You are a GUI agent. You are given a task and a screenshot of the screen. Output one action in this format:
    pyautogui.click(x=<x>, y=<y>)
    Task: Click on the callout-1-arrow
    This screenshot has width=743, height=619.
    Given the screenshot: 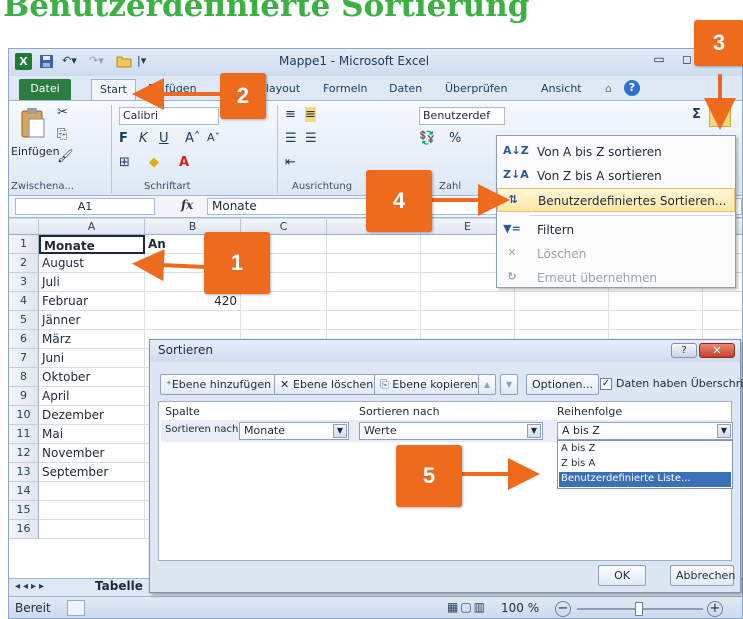 What is the action you would take?
    pyautogui.click(x=169, y=265)
    